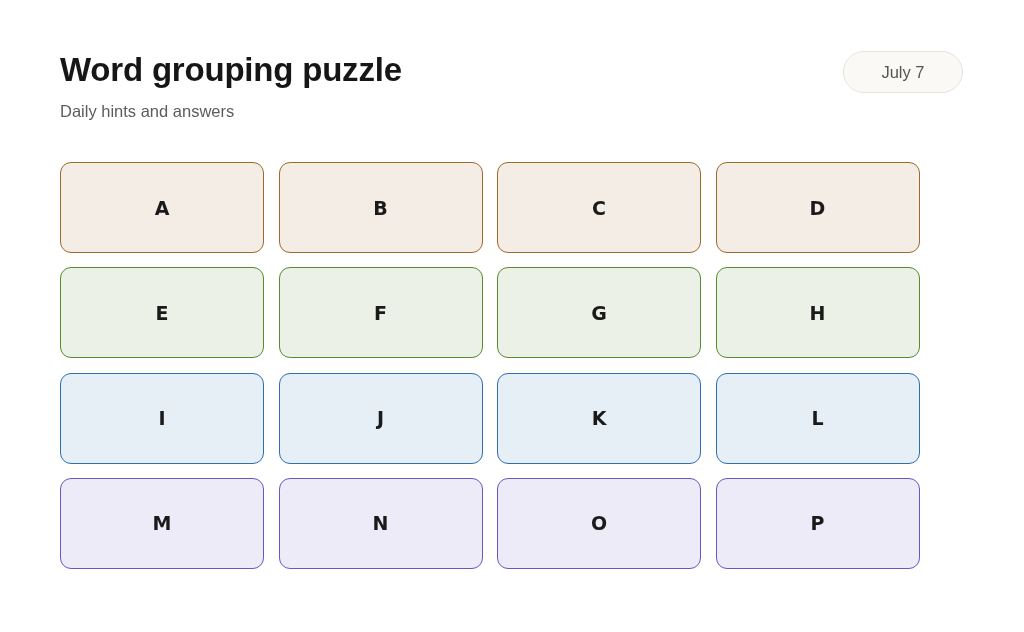 The height and width of the screenshot is (632, 1024). Describe the element at coordinates (162, 313) in the screenshot. I see `word-tile: E` at that location.